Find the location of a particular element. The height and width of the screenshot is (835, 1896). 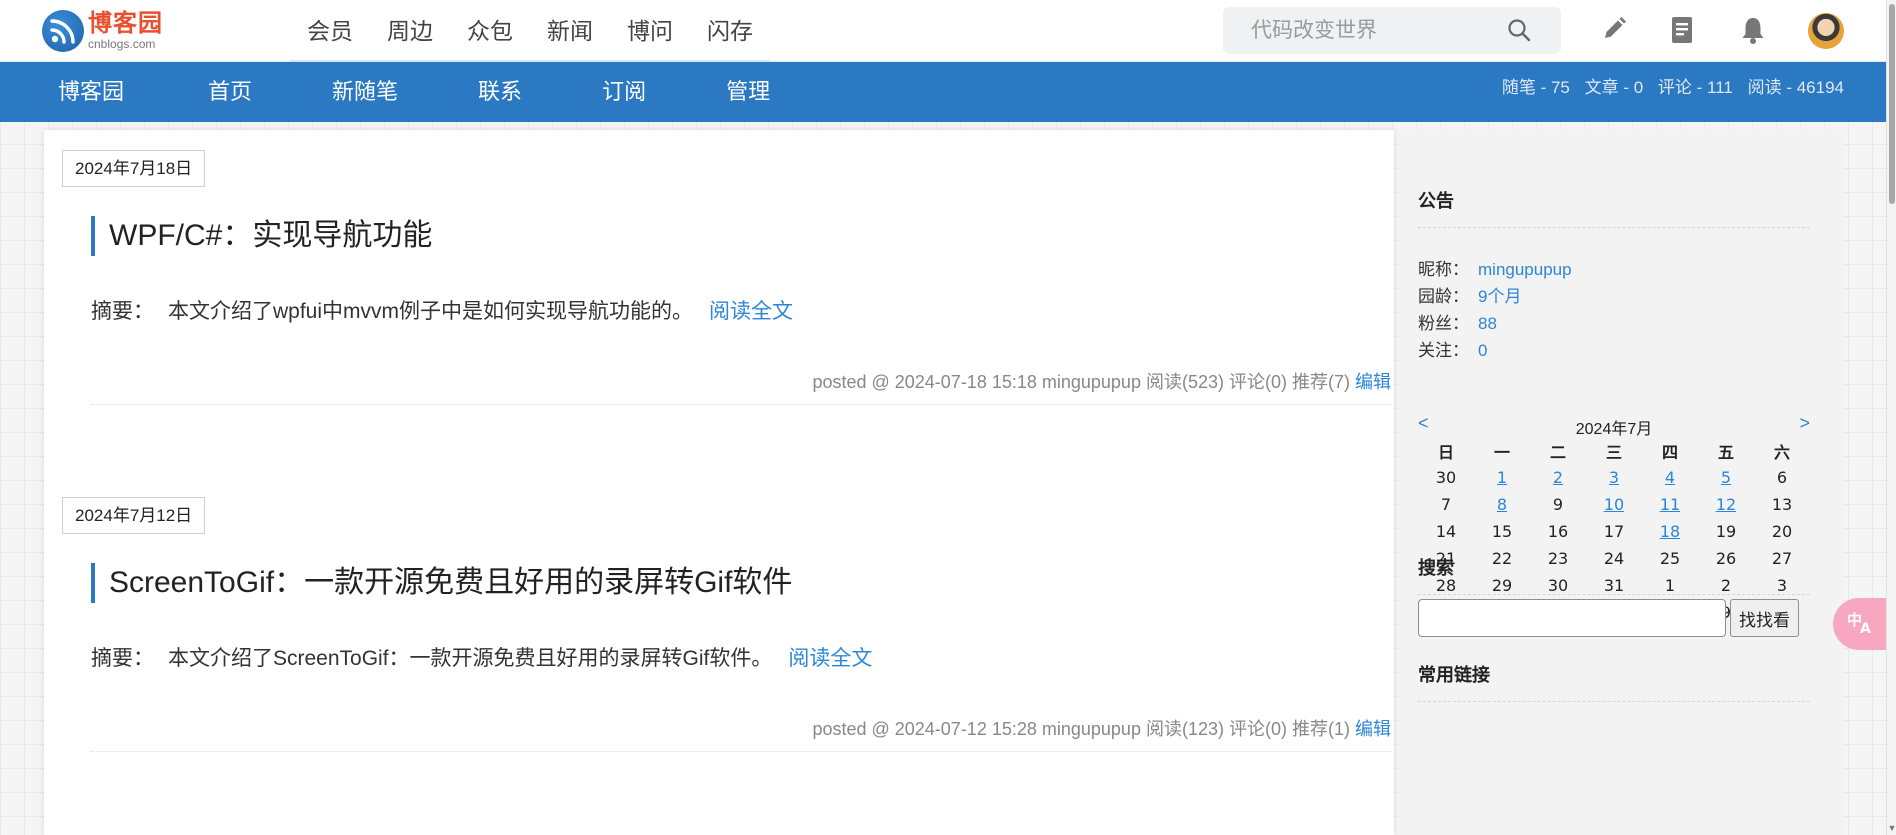

calendar-week: 14 15 16 17 18 19 20 is located at coordinates (1614, 531).